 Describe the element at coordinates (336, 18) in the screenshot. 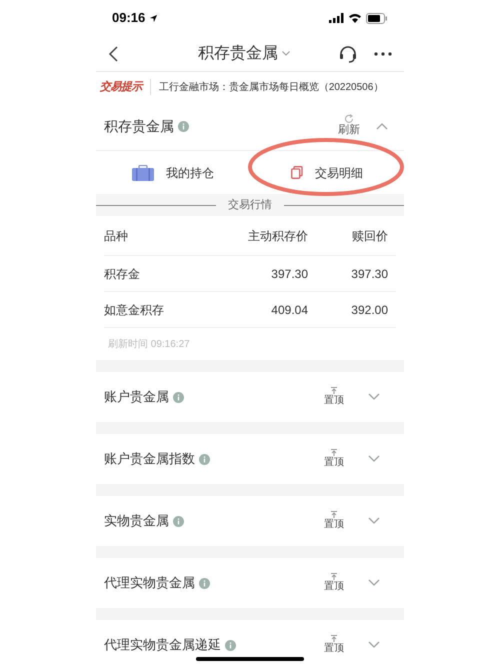

I see `signal-icon` at that location.